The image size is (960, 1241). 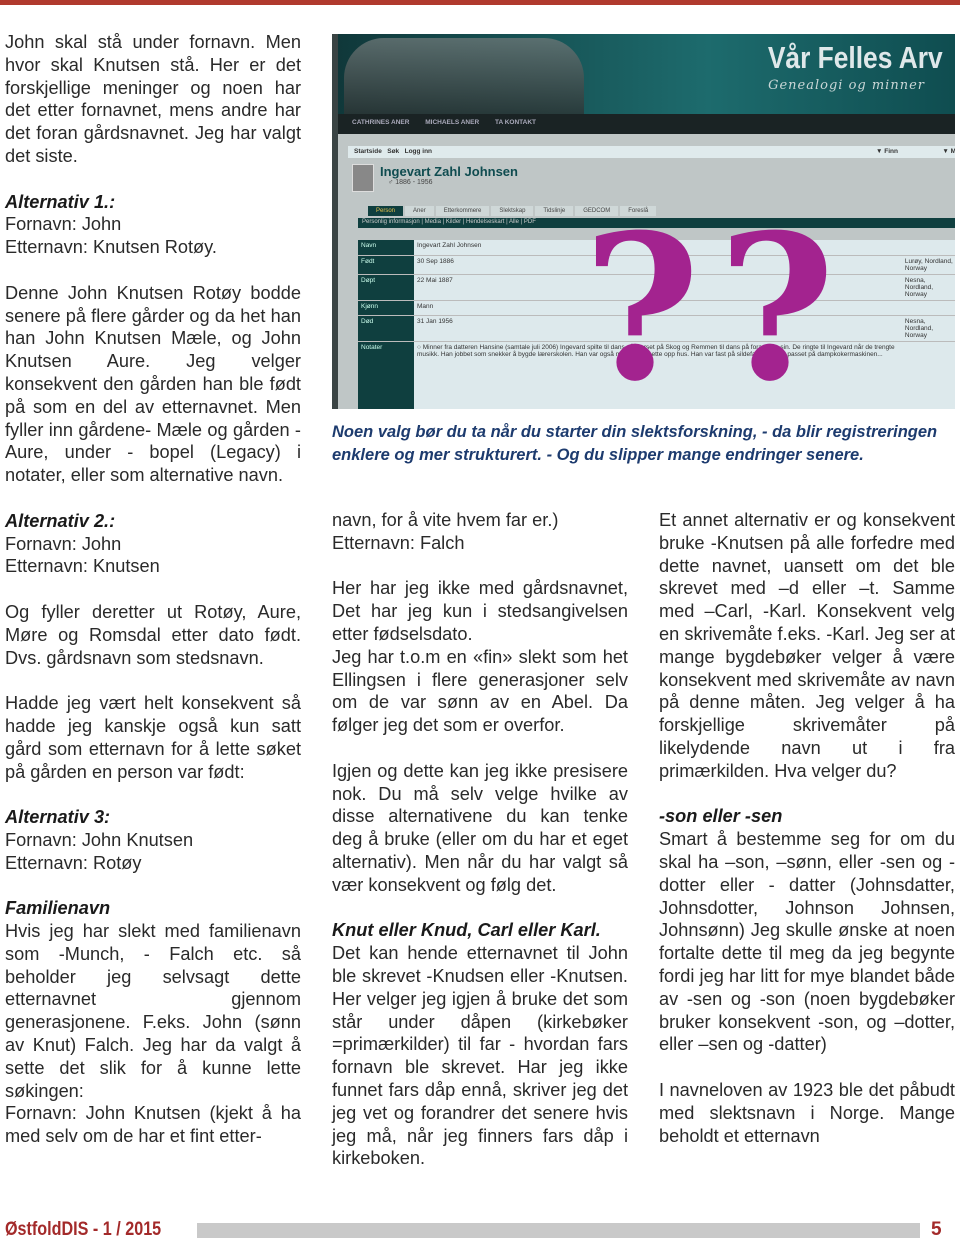 What do you see at coordinates (721, 816) in the screenshot?
I see `section-heading: -son eller -sen` at bounding box center [721, 816].